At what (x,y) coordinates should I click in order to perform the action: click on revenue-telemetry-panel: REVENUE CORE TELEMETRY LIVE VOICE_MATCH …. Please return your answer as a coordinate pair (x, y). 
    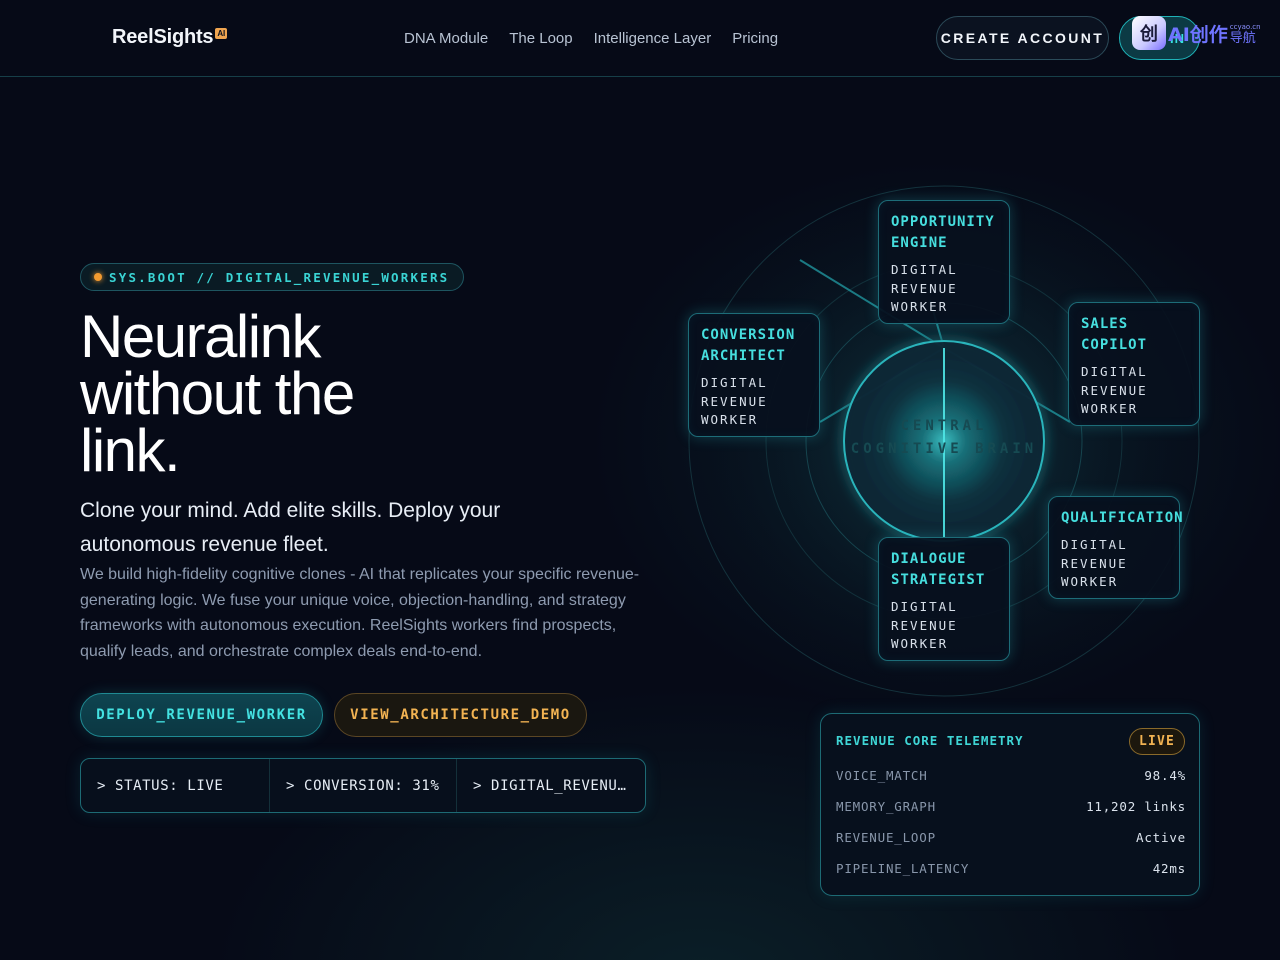
    Looking at the image, I should click on (1010, 804).